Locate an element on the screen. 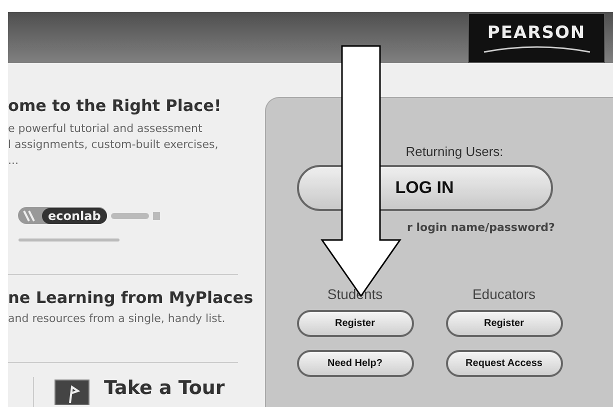 This screenshot has width=613, height=407. tour-icon is located at coordinates (72, 392).